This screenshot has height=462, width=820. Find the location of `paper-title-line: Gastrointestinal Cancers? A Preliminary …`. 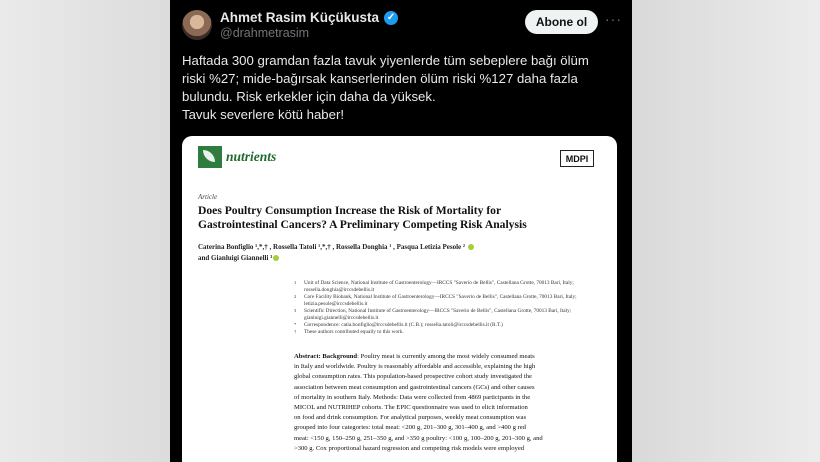

paper-title-line: Gastrointestinal Cancers? A Preliminary … is located at coordinates (362, 224).